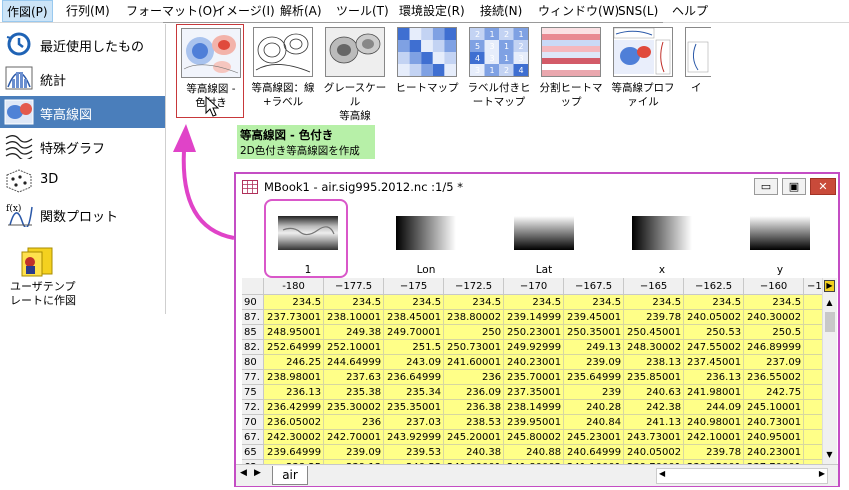  What do you see at coordinates (257, 473) in the screenshot?
I see `sheet-next-icon: ▶` at bounding box center [257, 473].